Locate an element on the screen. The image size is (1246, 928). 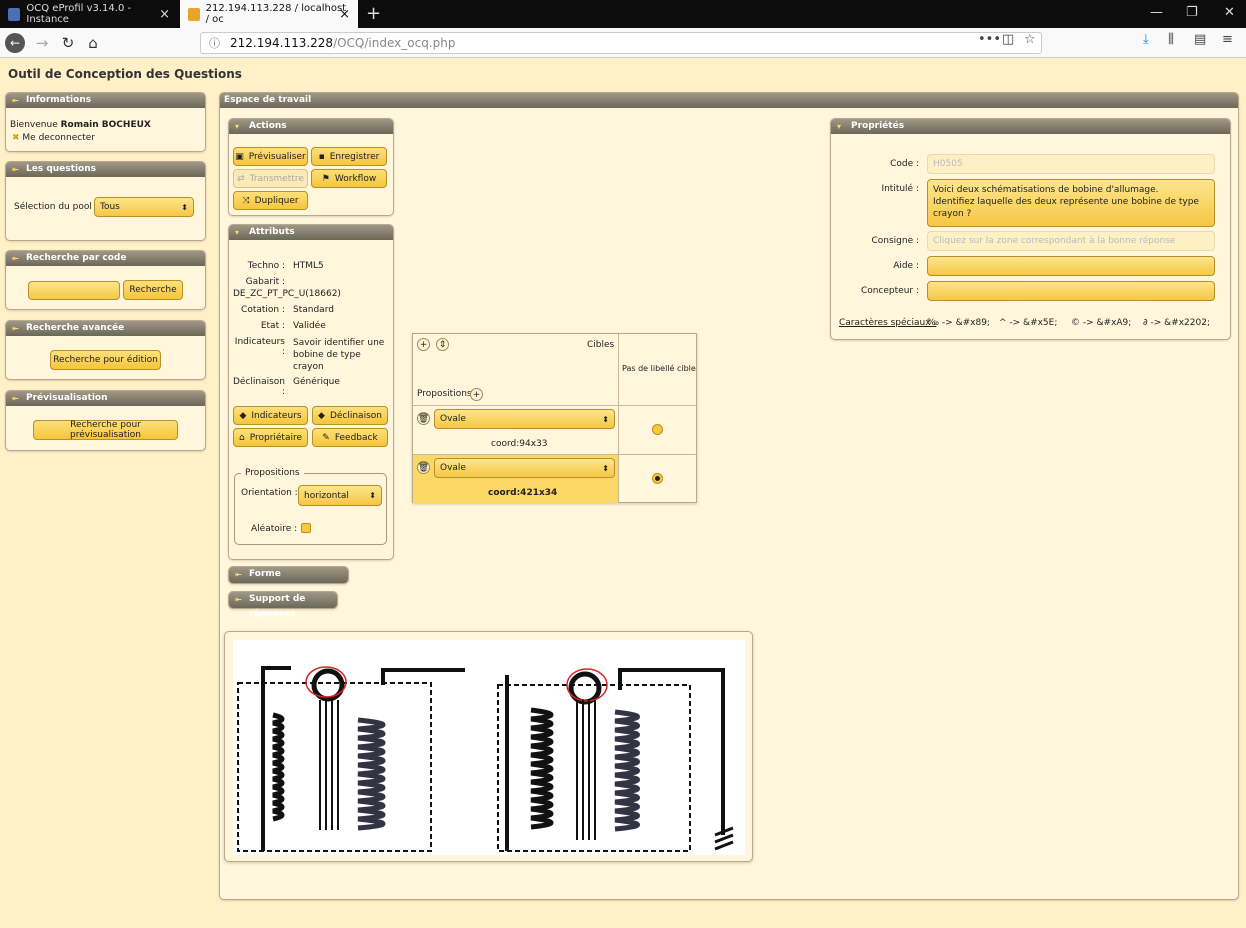
download-icon: ⤓ is located at coordinates (1146, 39).